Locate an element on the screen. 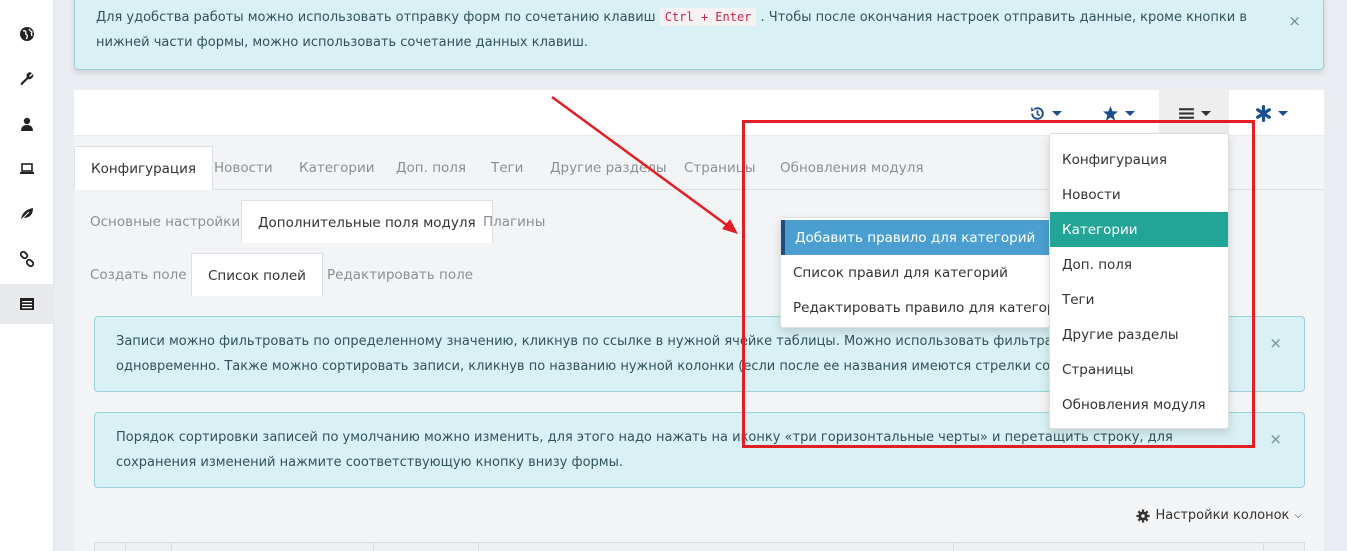 The height and width of the screenshot is (551, 1347). tab-field-list: Список полей is located at coordinates (257, 275).